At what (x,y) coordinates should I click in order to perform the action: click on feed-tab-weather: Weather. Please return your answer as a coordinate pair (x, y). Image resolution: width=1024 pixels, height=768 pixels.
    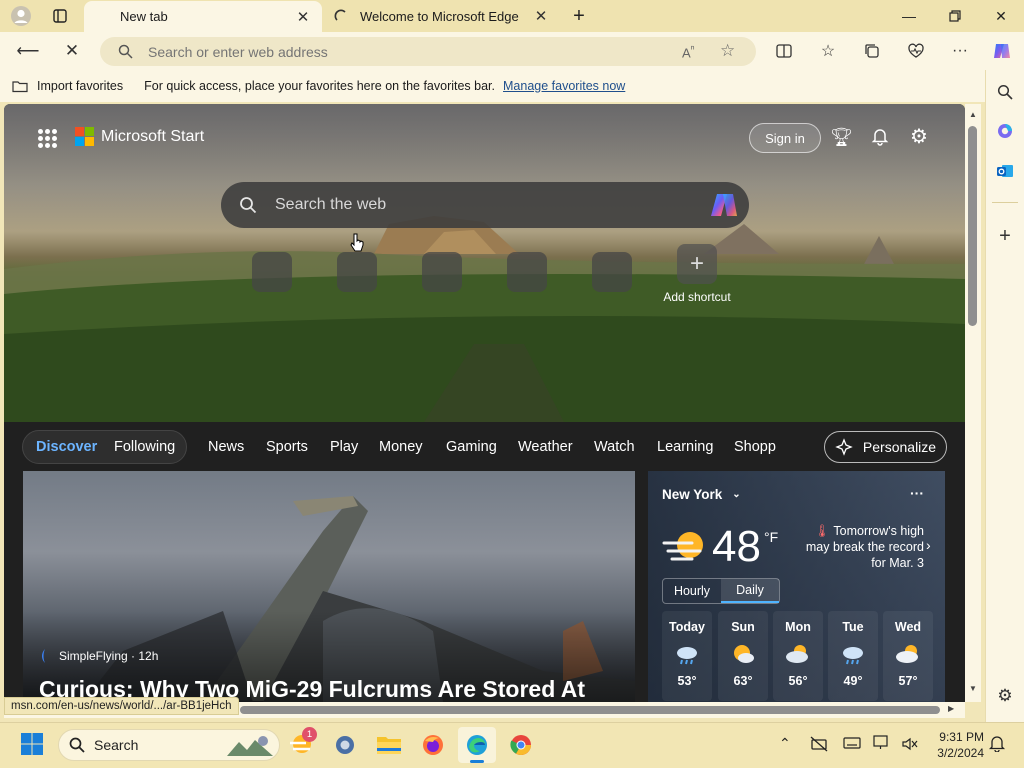
    Looking at the image, I should click on (545, 447).